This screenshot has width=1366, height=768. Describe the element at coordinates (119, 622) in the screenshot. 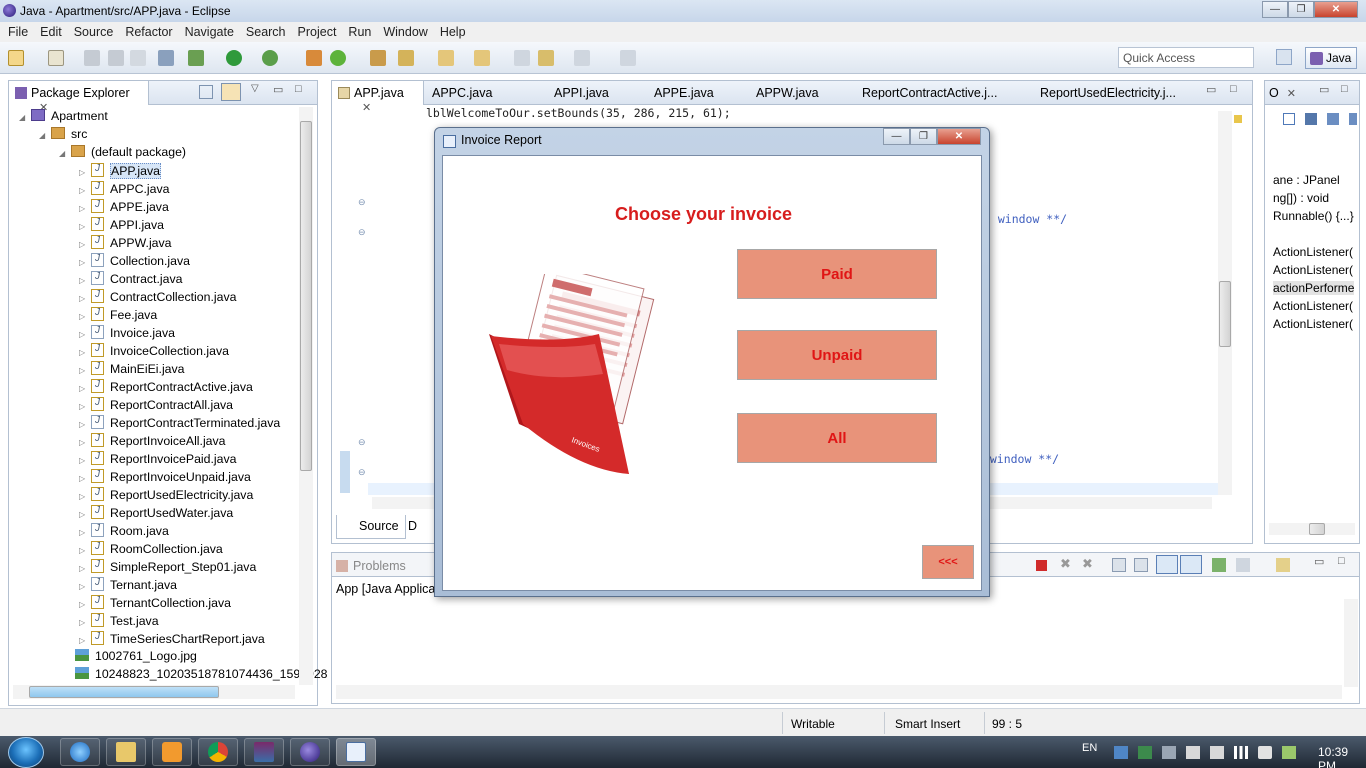

I see `tree-java-file: ▷ Test.java` at that location.